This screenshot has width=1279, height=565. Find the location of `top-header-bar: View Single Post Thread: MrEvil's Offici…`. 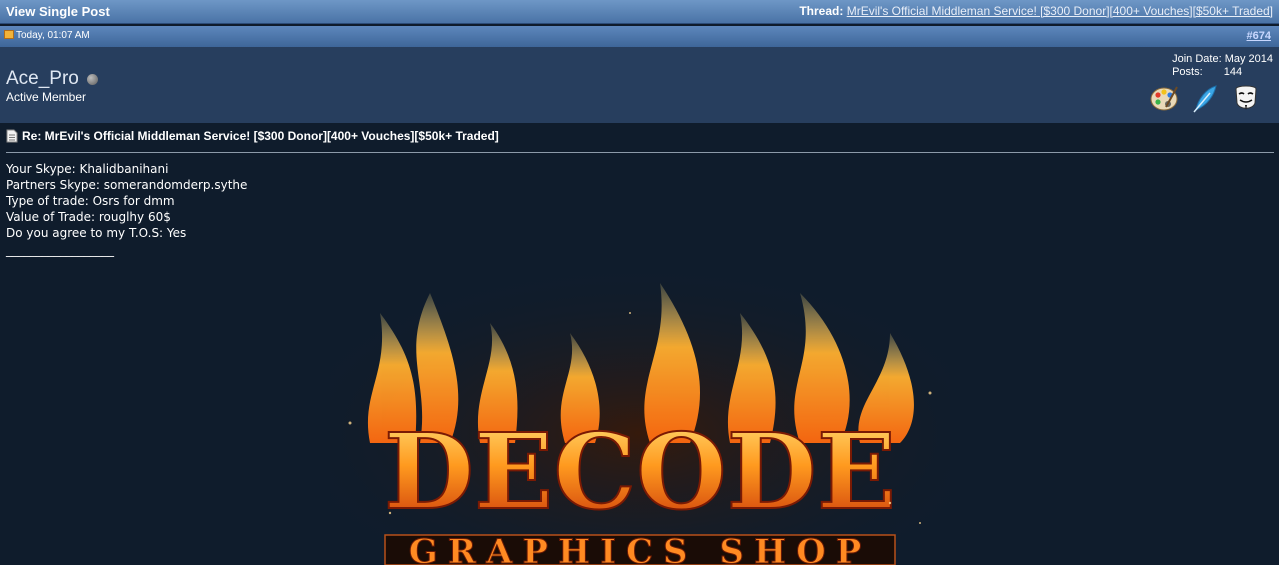

top-header-bar: View Single Post Thread: MrEvil's Offici… is located at coordinates (639, 12).